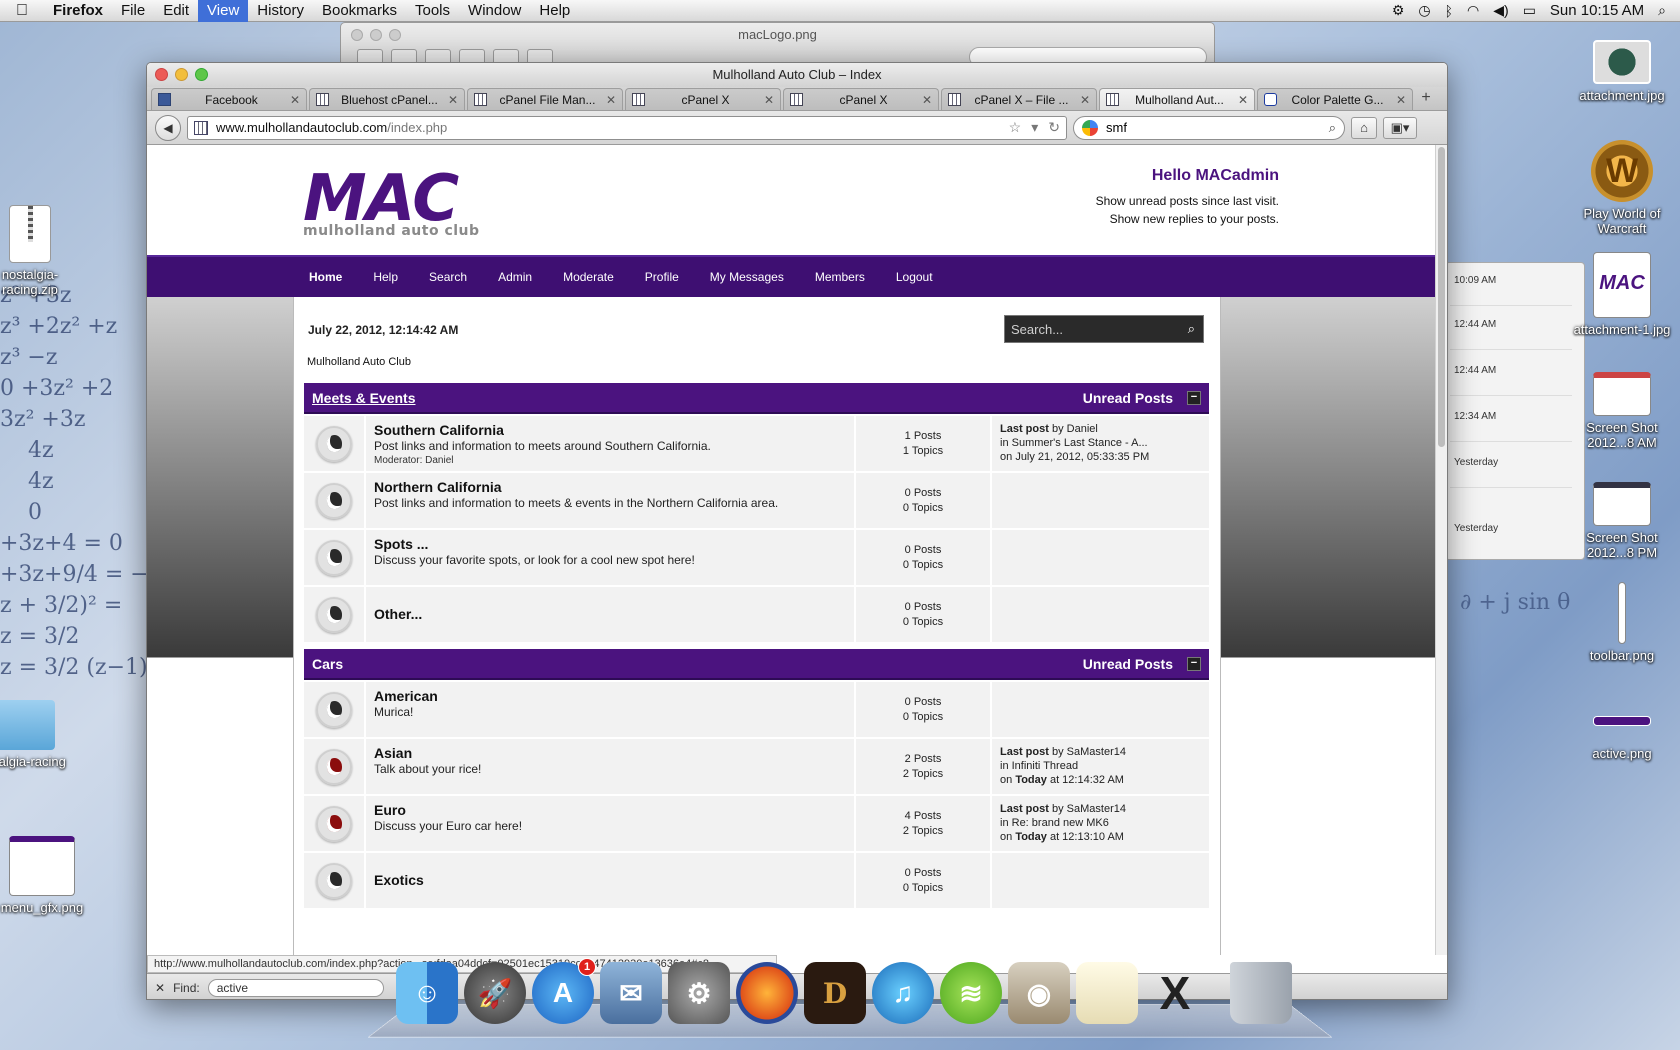 The height and width of the screenshot is (1050, 1680). Describe the element at coordinates (35, 734) in the screenshot. I see `desktop-icon-folder: nostalgia-racing` at that location.